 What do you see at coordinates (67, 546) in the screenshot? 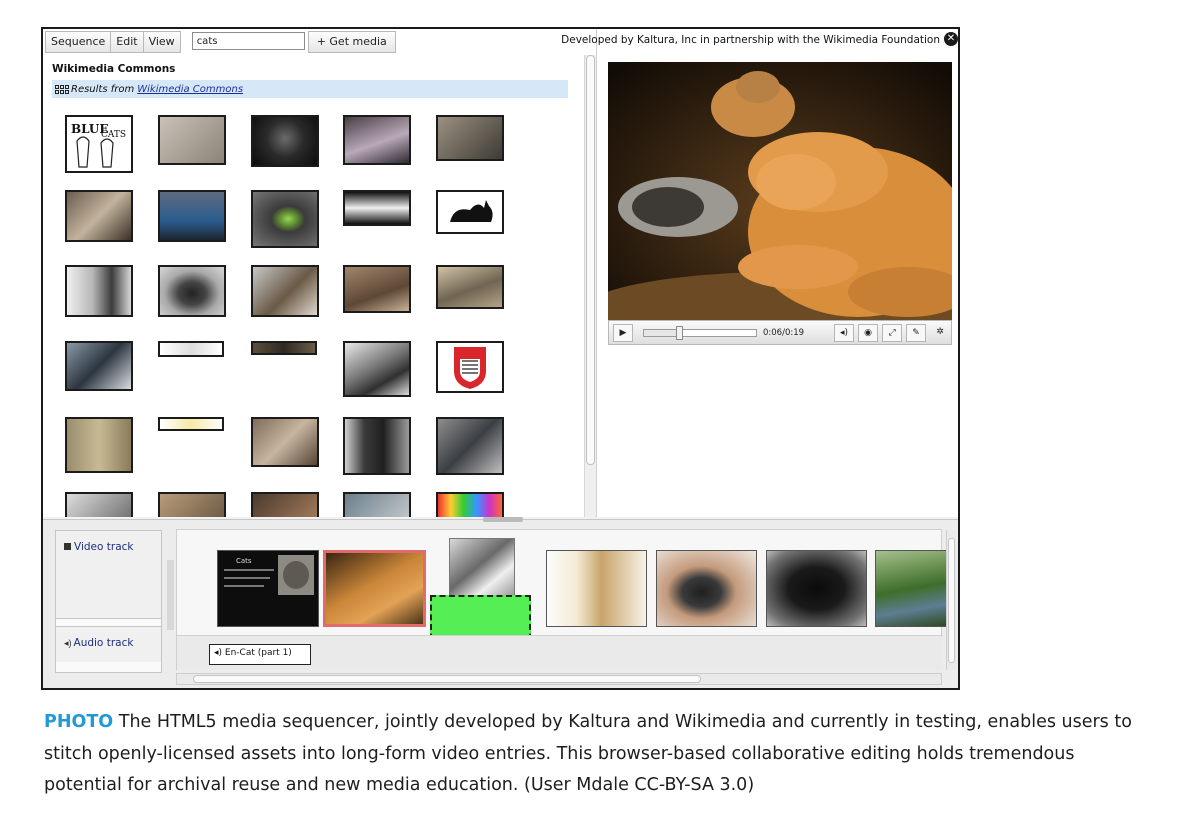
I see `film-icon` at bounding box center [67, 546].